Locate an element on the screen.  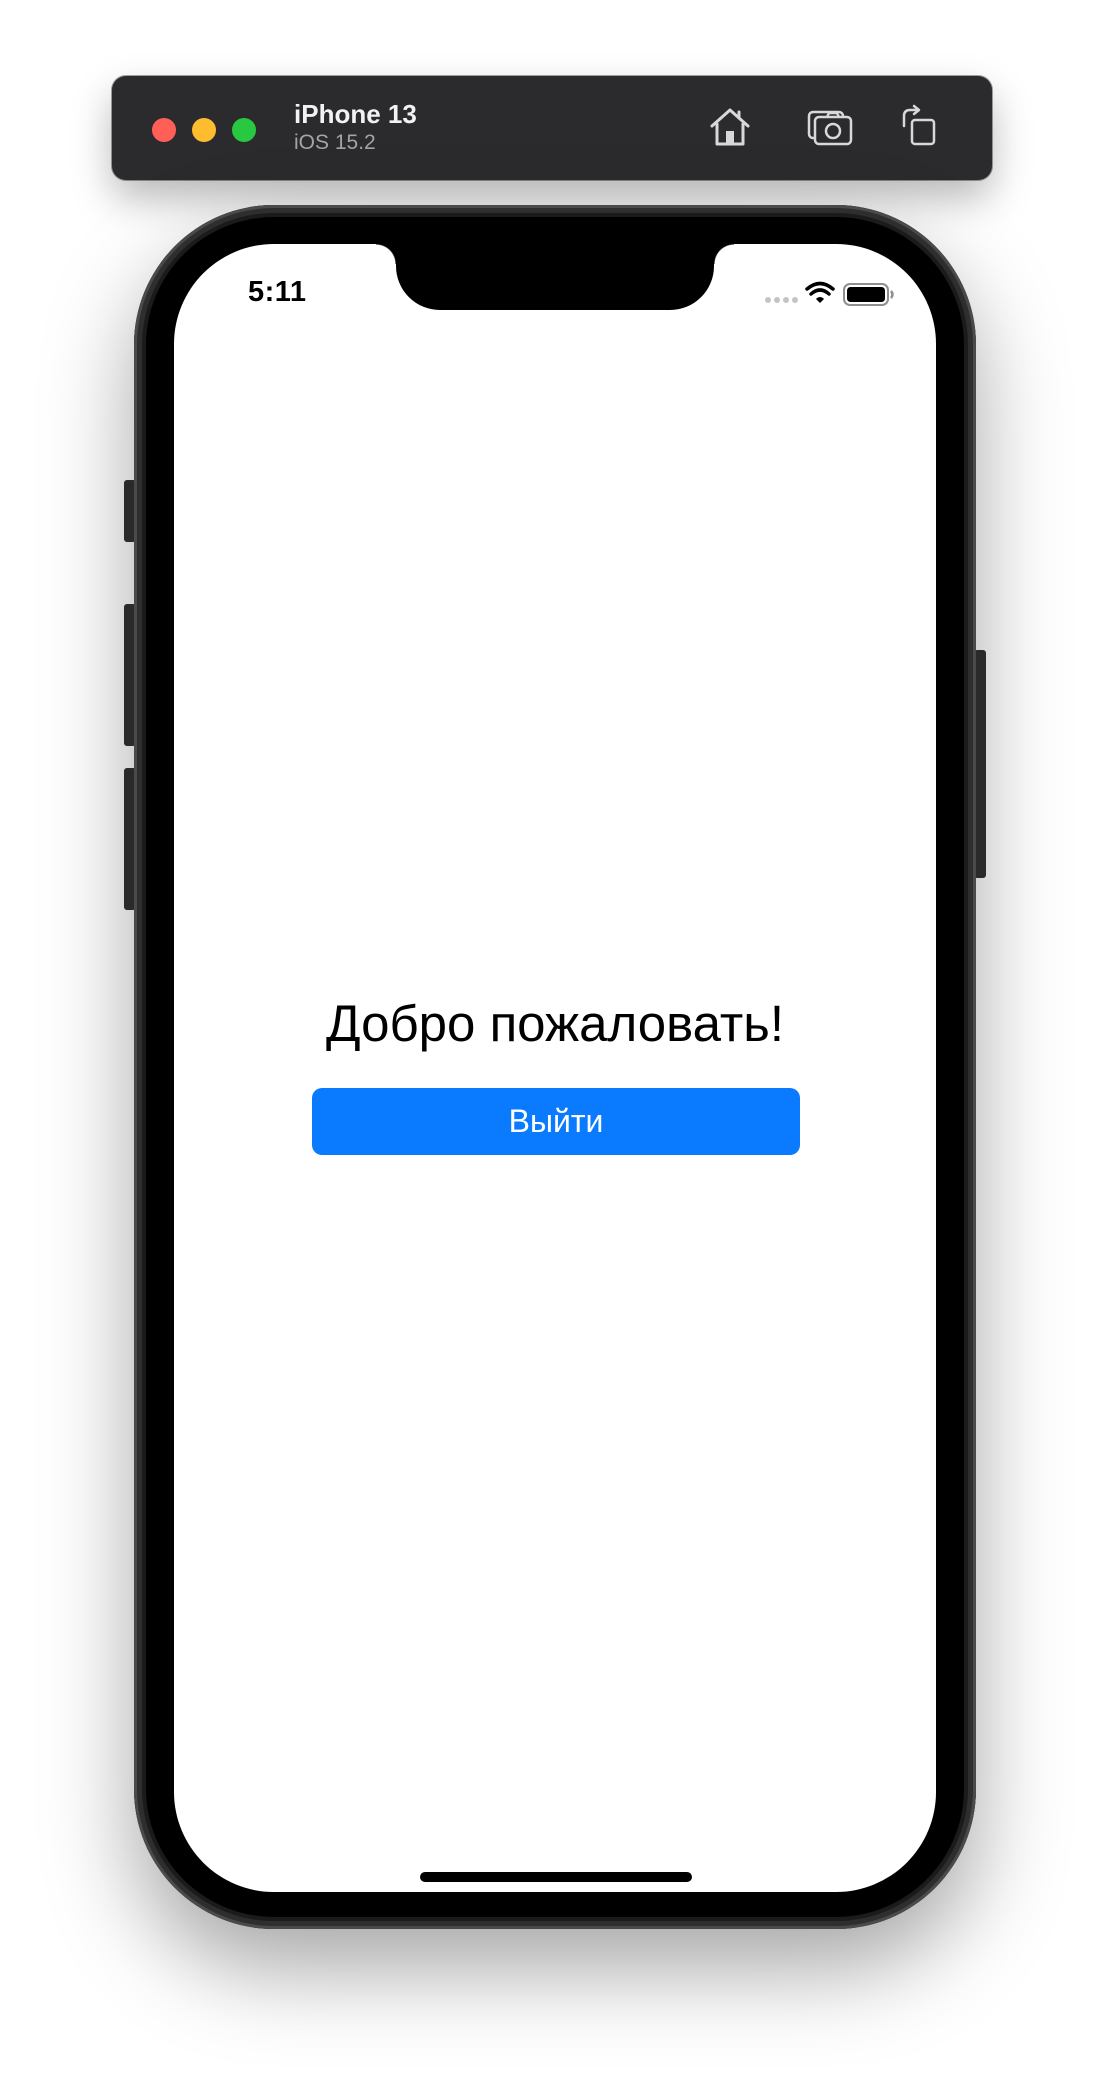
notch is located at coordinates (555, 277).